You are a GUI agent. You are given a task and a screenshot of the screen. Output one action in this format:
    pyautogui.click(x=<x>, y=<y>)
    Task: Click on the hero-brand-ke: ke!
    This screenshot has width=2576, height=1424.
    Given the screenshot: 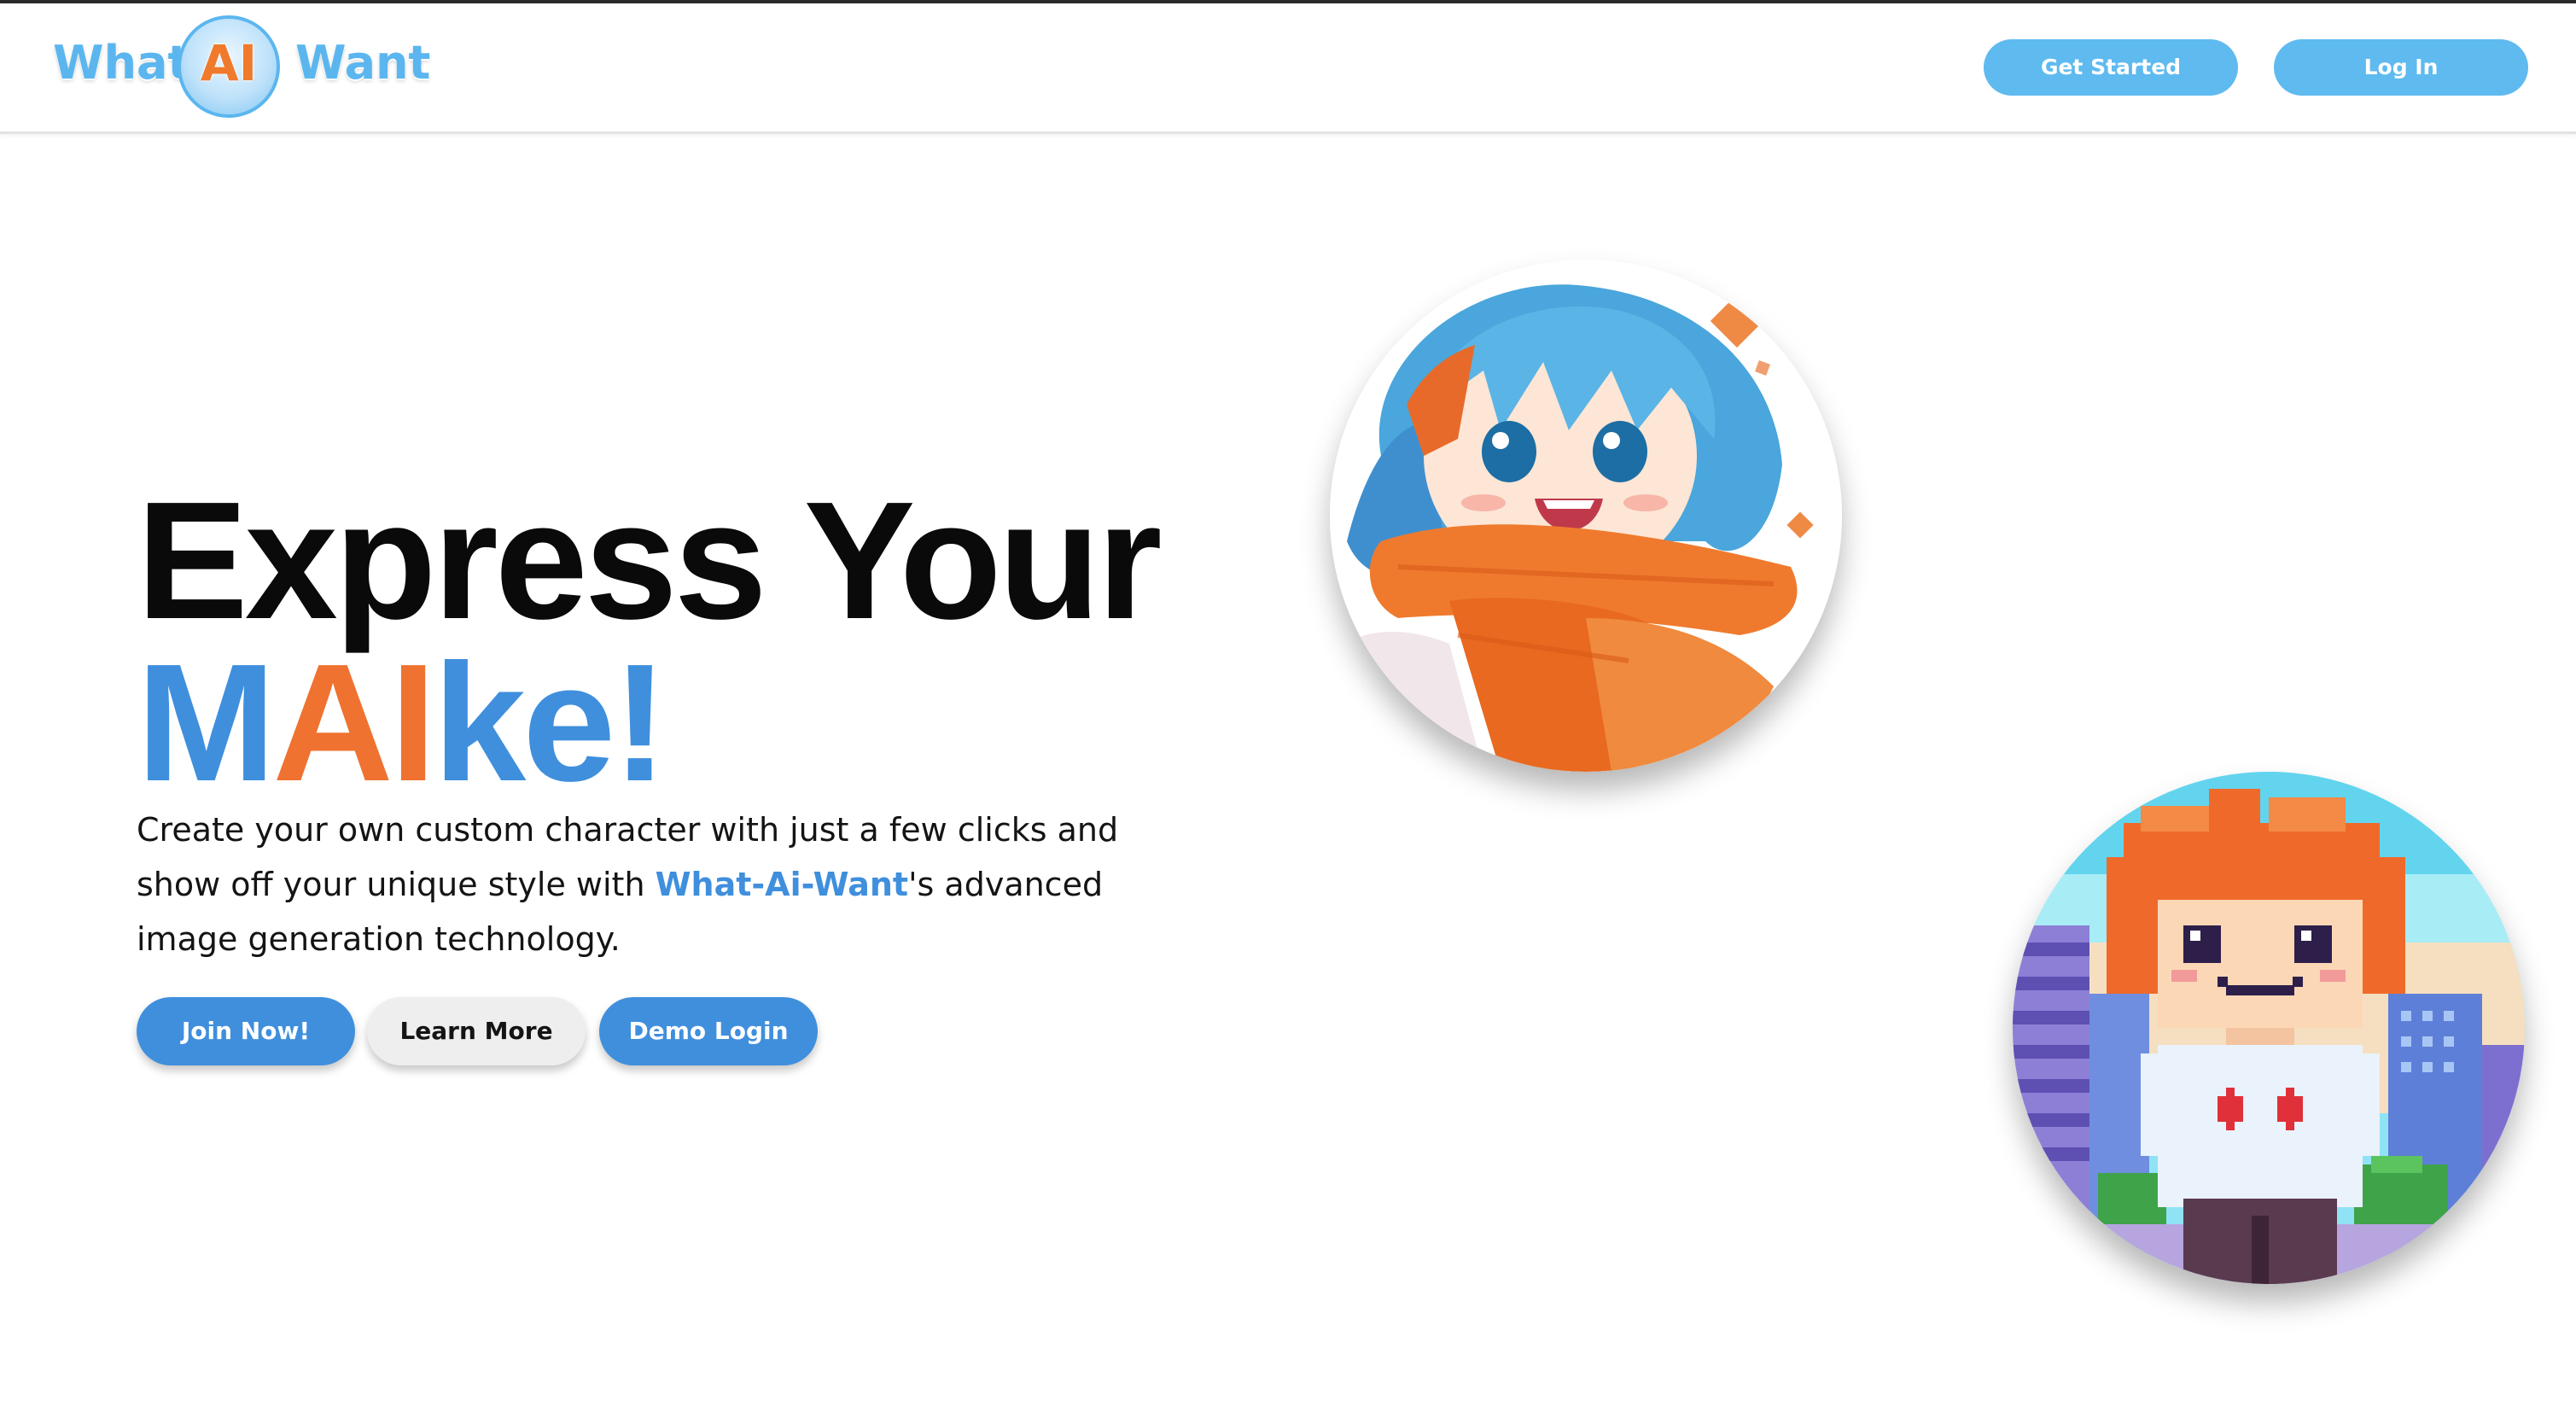 What is the action you would take?
    pyautogui.click(x=550, y=723)
    